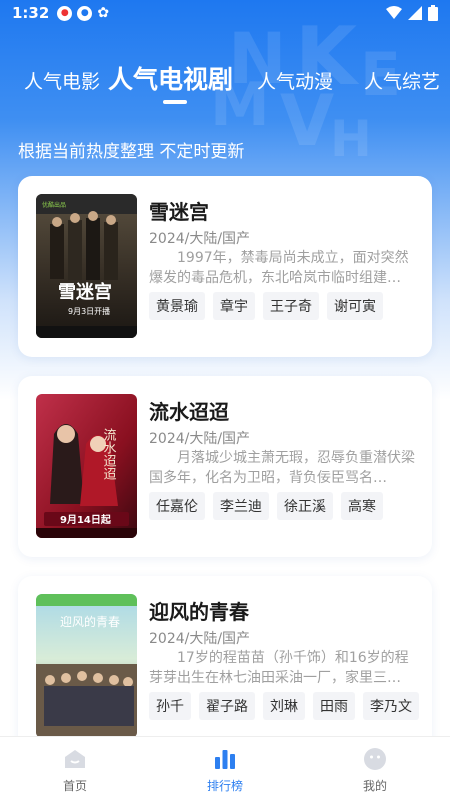  Describe the element at coordinates (355, 306) in the screenshot. I see `actor-tag: 谢可寅` at that location.